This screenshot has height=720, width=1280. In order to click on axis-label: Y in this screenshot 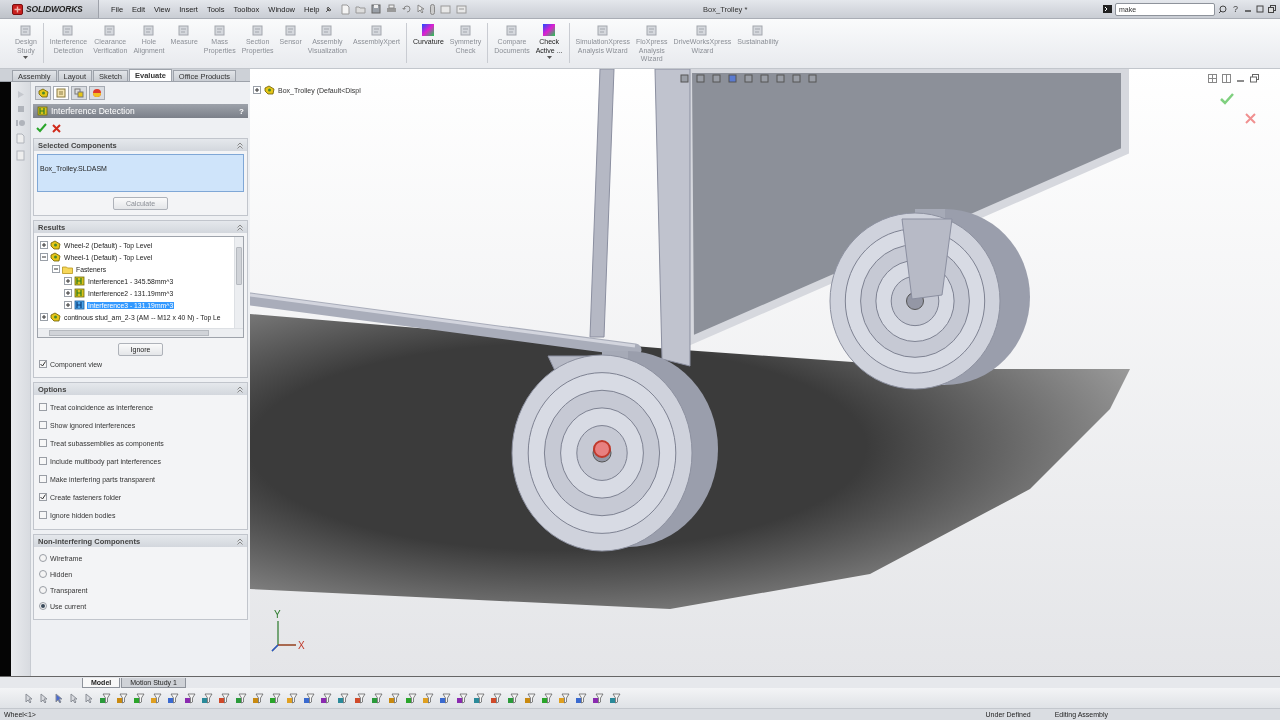, I will do `click(277, 614)`.